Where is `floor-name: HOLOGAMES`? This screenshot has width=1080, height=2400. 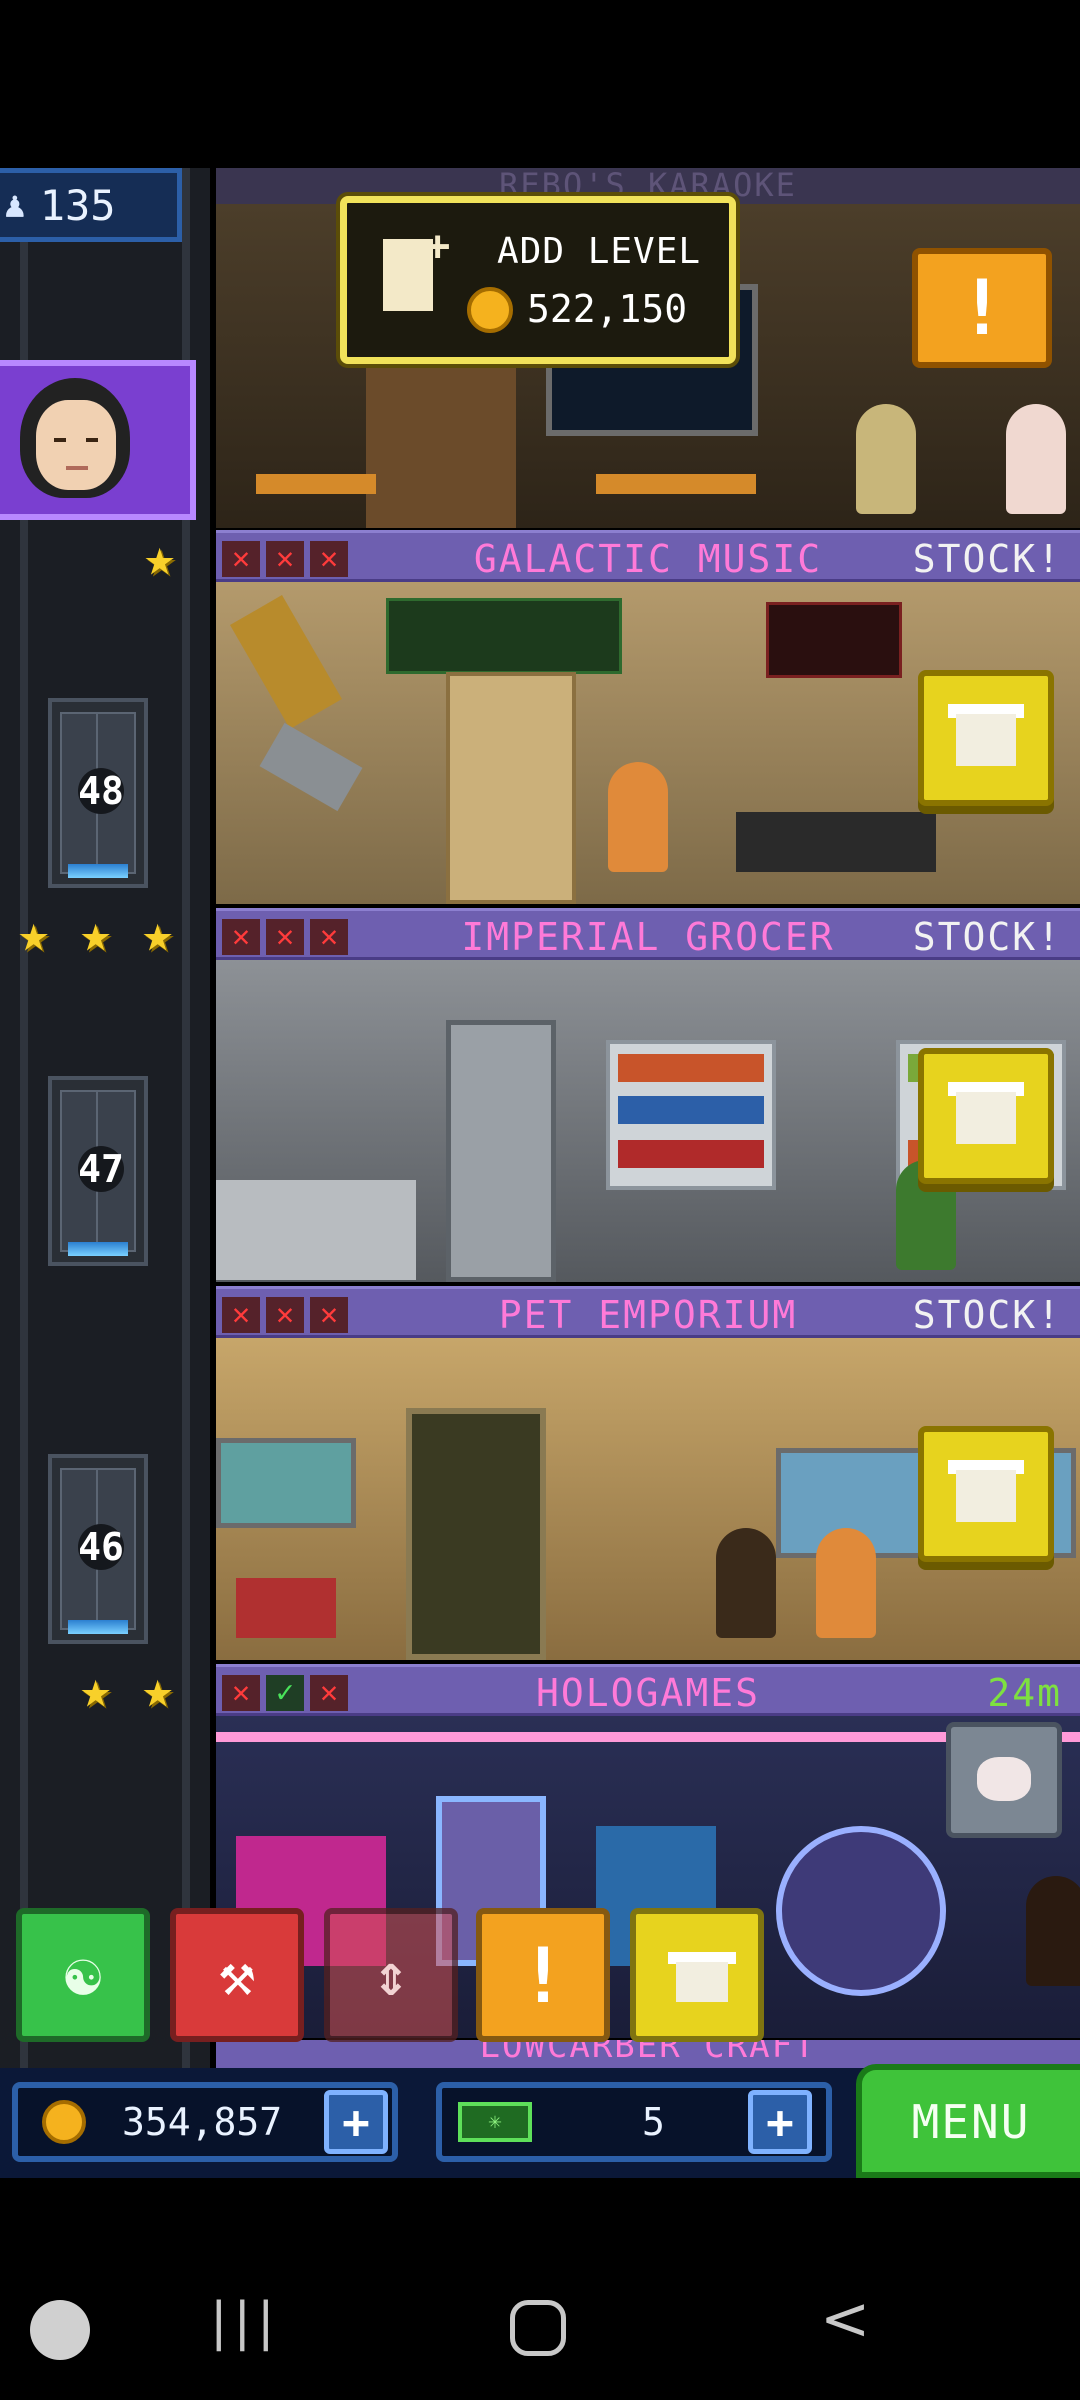
floor-name: HOLOGAMES is located at coordinates (648, 1693).